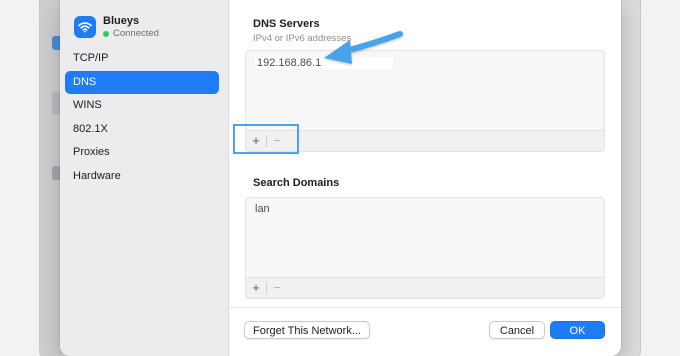 This screenshot has width=680, height=356. I want to click on search-domains-toolbar: + −, so click(425, 287).